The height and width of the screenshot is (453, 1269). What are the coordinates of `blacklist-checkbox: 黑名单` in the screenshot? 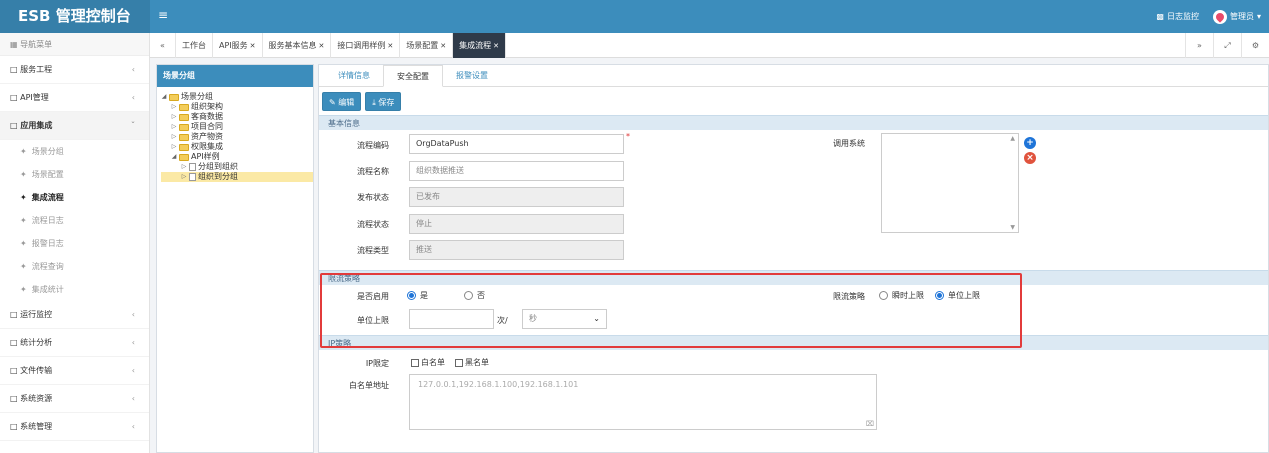 It's located at (472, 362).